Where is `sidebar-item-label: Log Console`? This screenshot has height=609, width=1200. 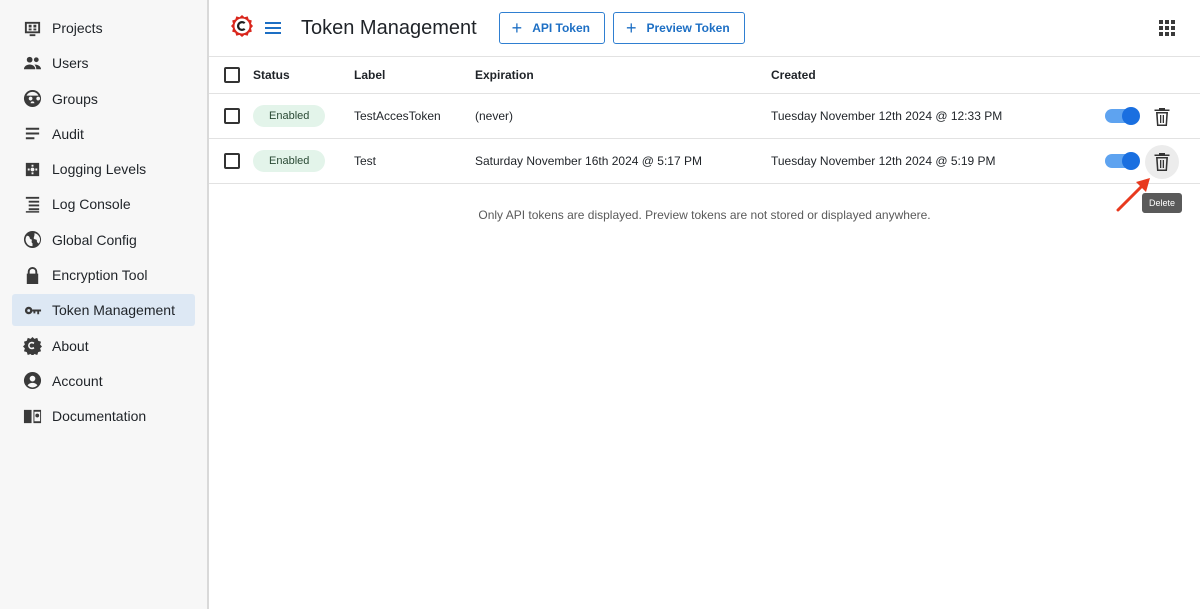 sidebar-item-label: Log Console is located at coordinates (91, 204).